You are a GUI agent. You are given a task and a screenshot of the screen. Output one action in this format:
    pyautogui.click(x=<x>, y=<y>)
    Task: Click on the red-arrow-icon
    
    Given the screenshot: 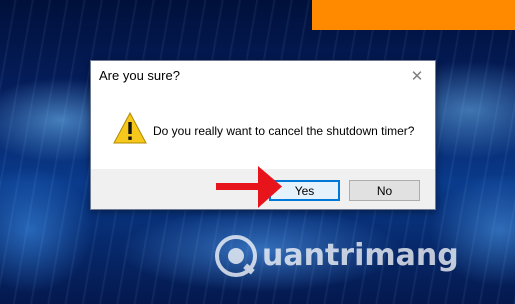 What is the action you would take?
    pyautogui.click(x=249, y=187)
    